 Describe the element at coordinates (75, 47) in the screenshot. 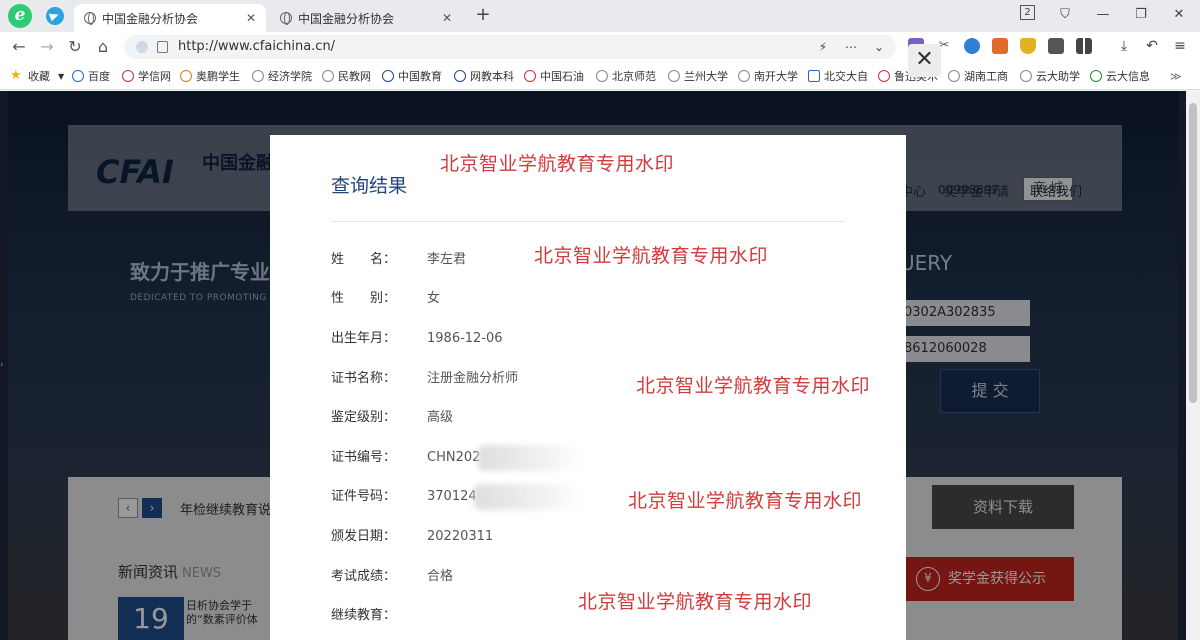

I see `reload-button: ↻` at that location.